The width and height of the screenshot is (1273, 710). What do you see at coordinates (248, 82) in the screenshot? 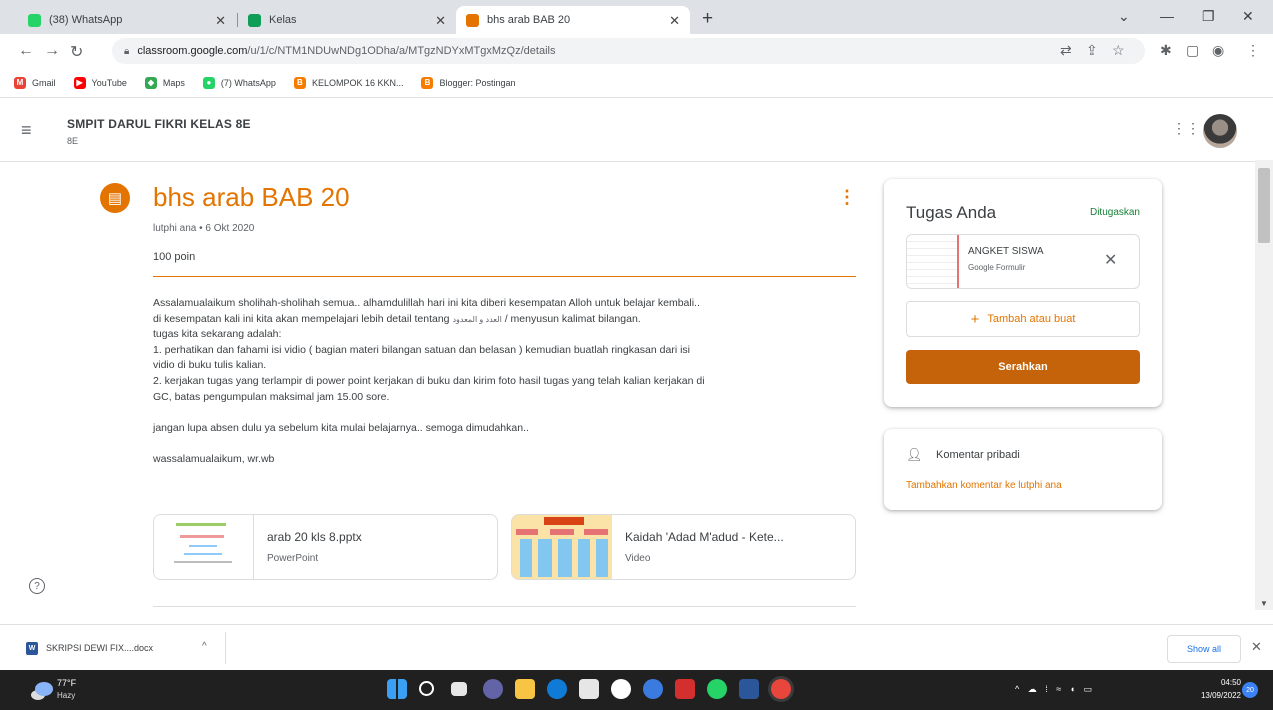
I see `bookmark-label: (7) WhatsApp` at bounding box center [248, 82].